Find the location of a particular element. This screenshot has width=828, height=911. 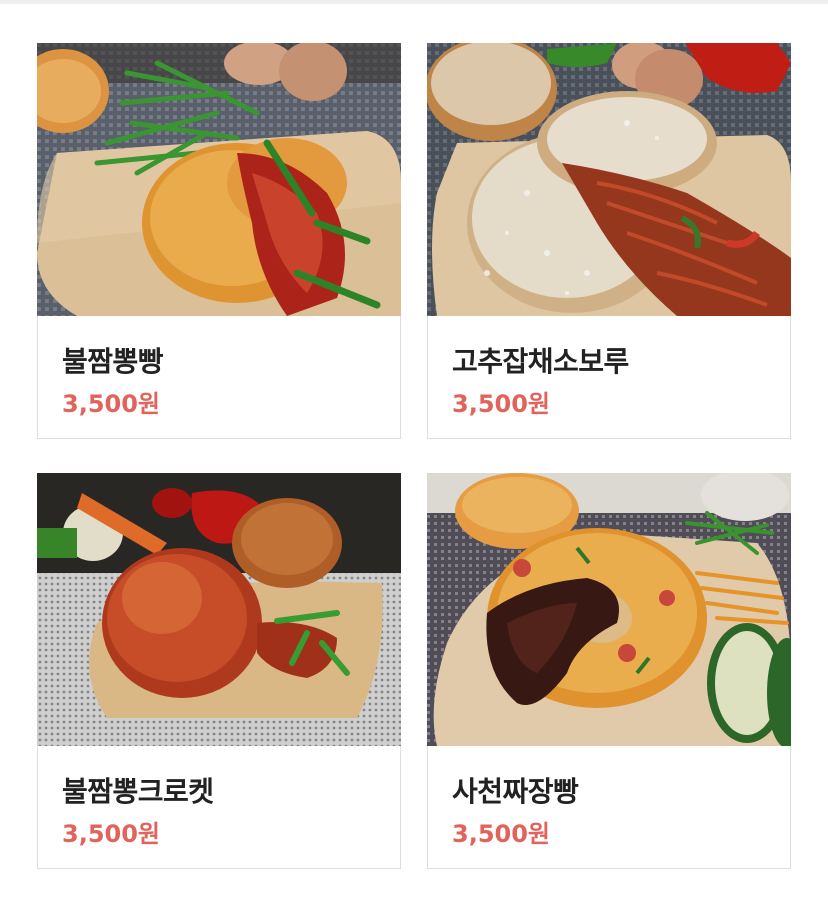

product-name: 고추잡채소보루 is located at coordinates (540, 360).